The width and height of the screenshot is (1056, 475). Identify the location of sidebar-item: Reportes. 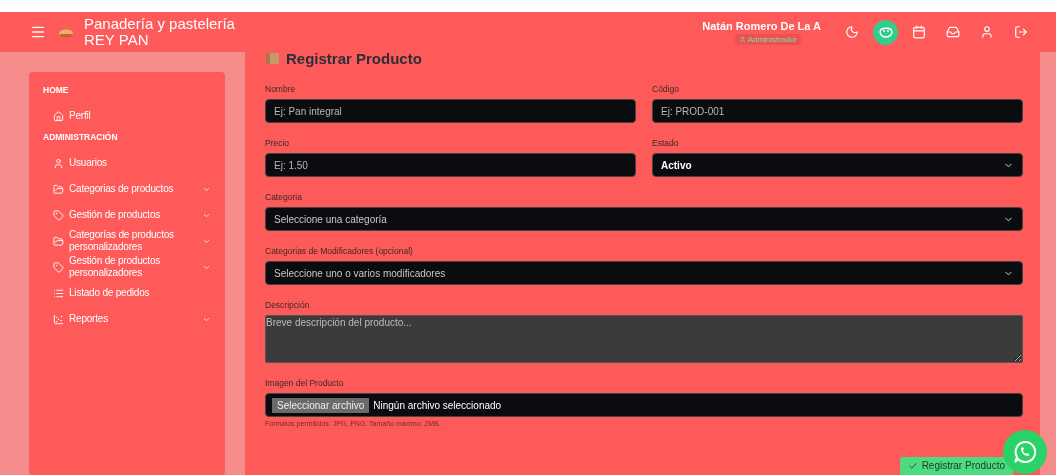
(131, 319).